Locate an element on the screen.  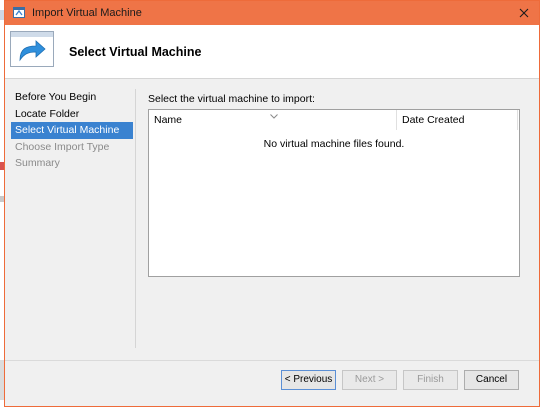
close-button is located at coordinates (524, 13).